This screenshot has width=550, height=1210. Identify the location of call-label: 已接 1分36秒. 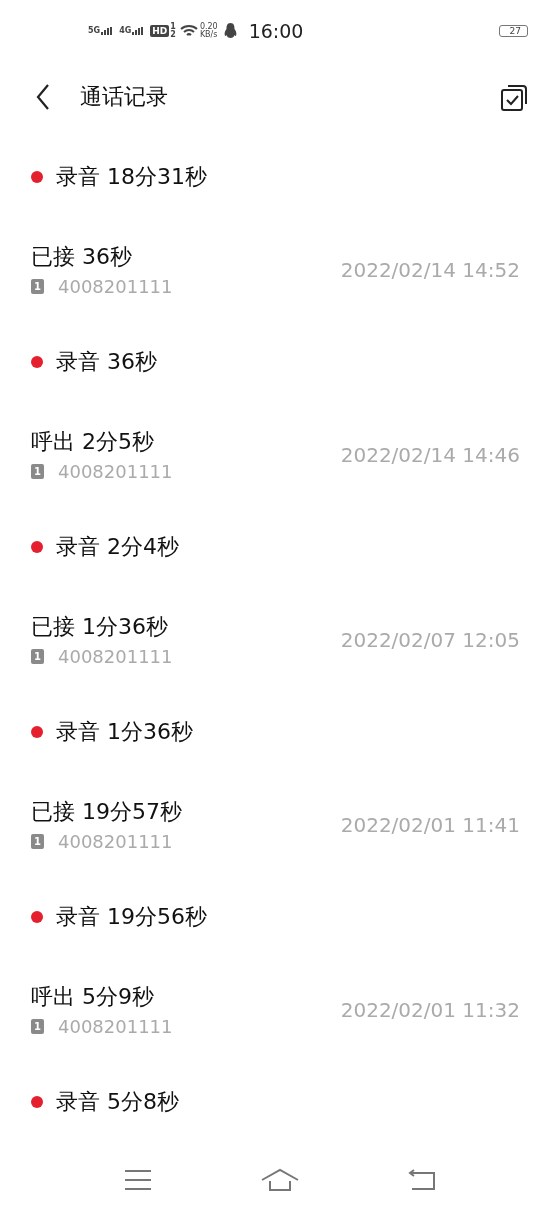
(102, 627).